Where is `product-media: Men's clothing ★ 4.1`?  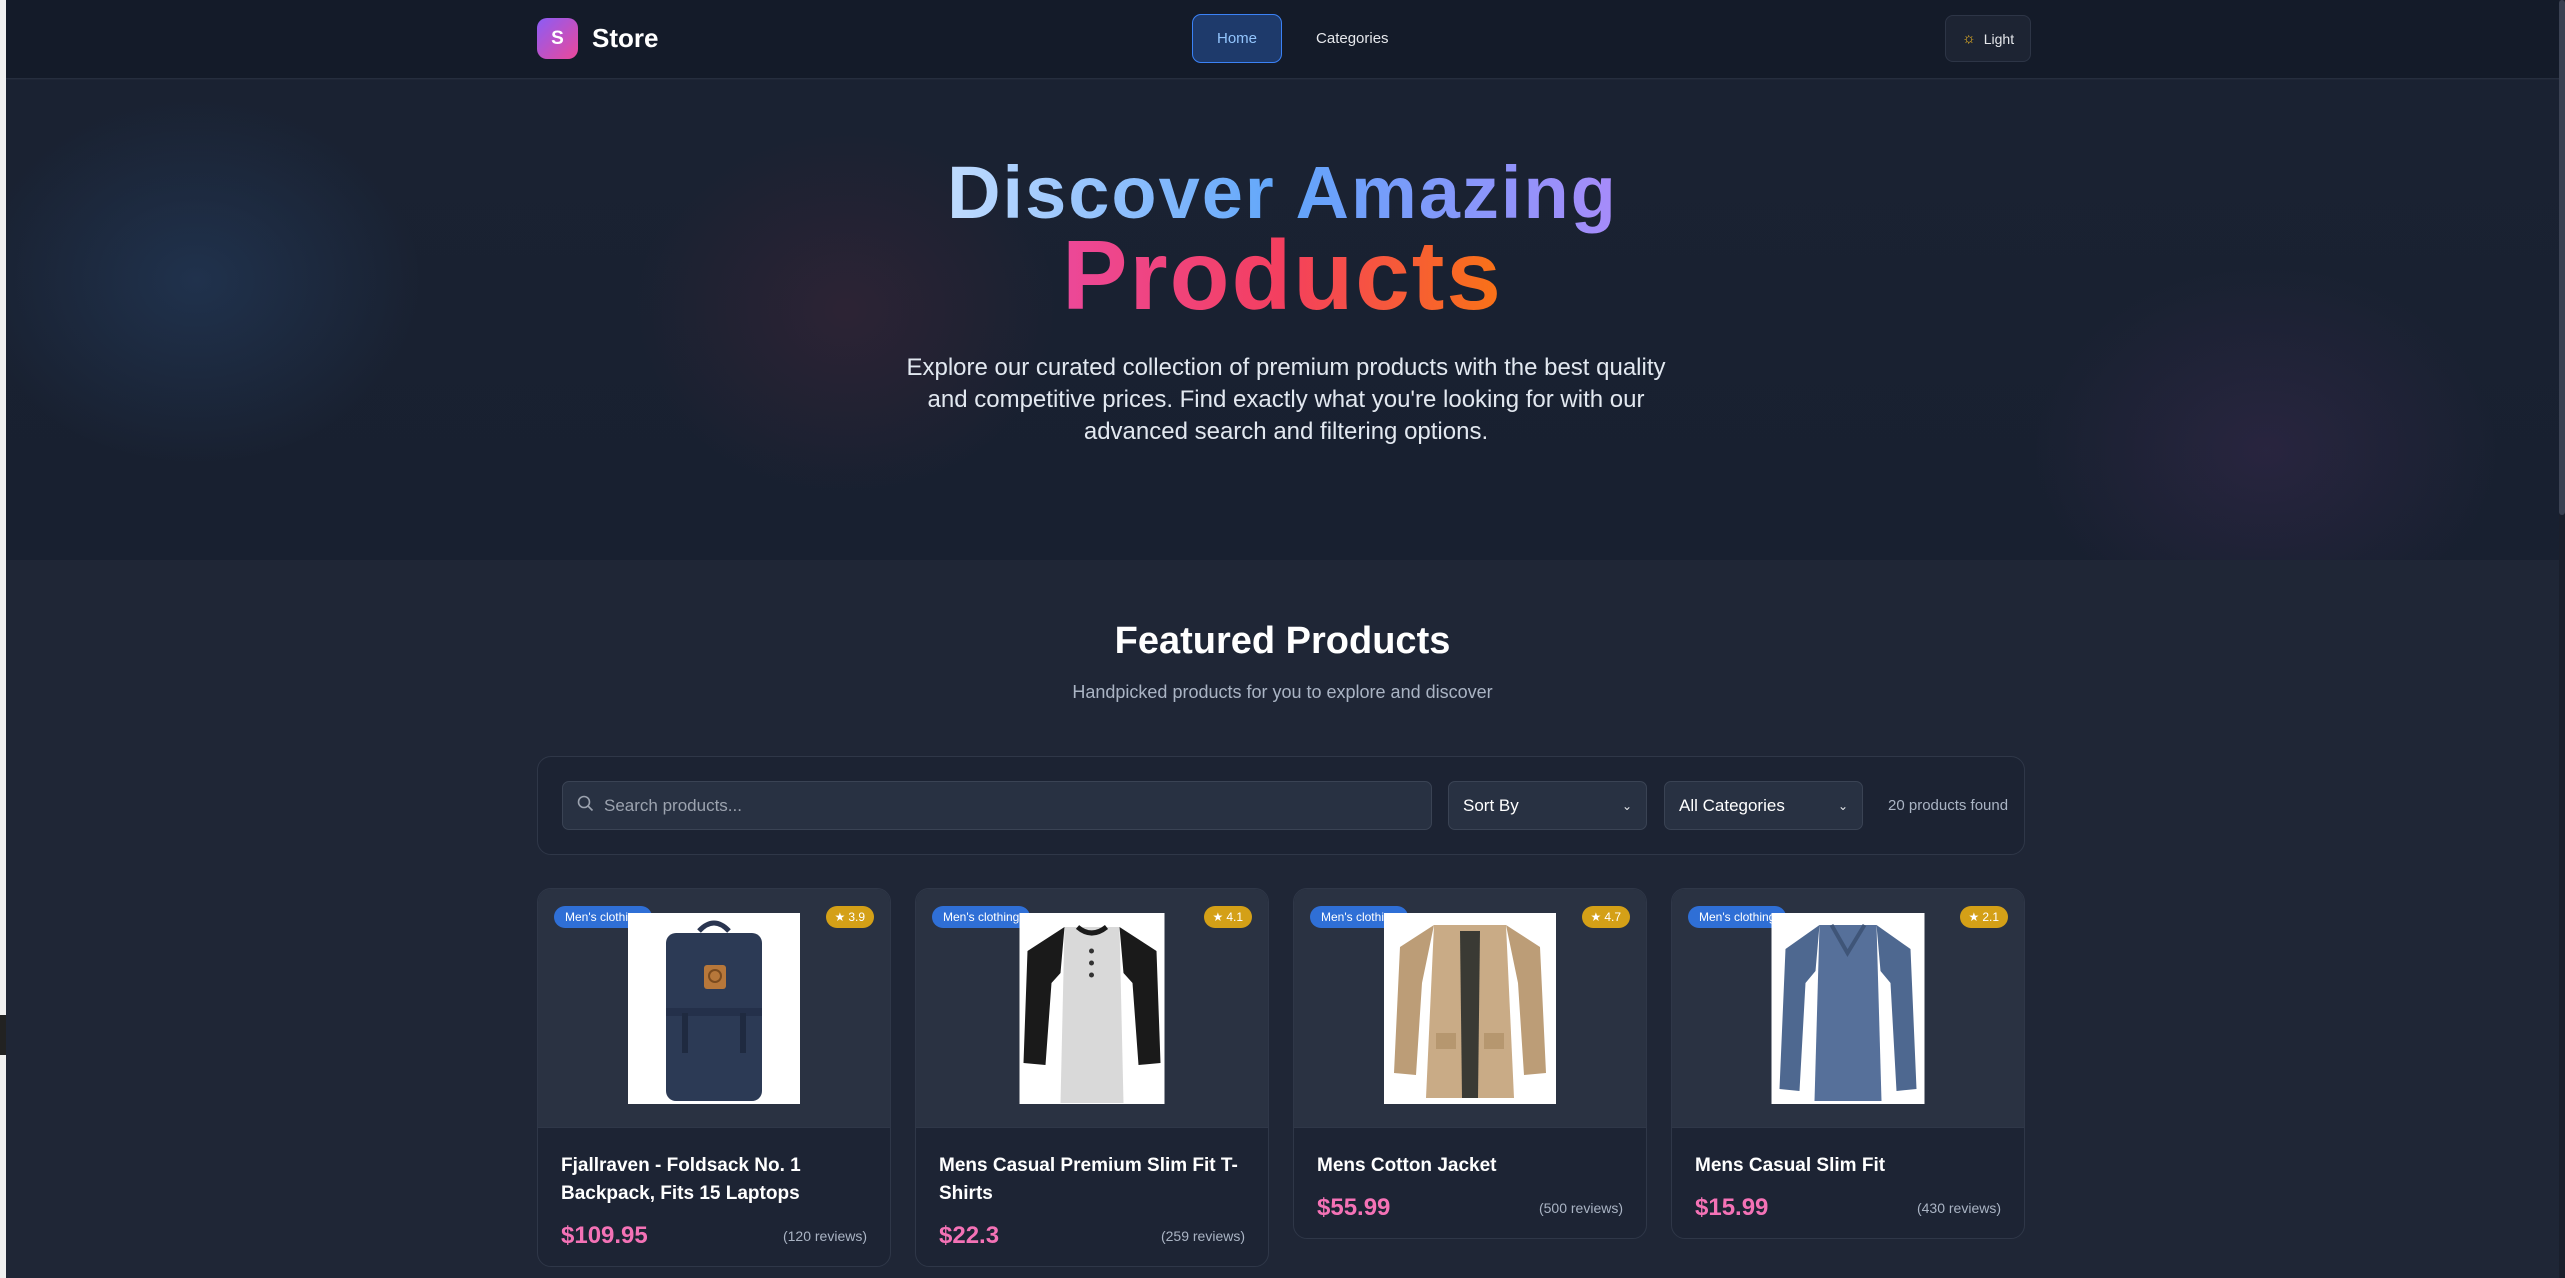 product-media: Men's clothing ★ 4.1 is located at coordinates (1092, 1008).